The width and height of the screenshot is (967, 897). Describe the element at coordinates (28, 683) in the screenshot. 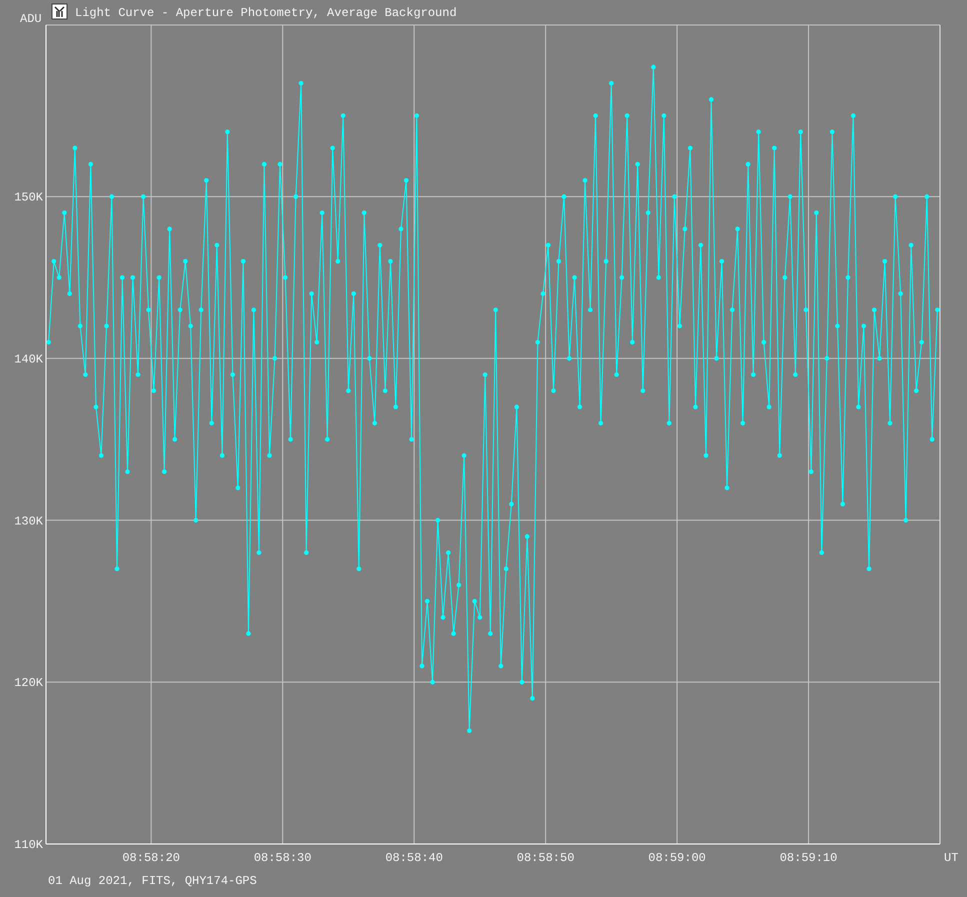

I see `axis-tick-label: 120K` at that location.